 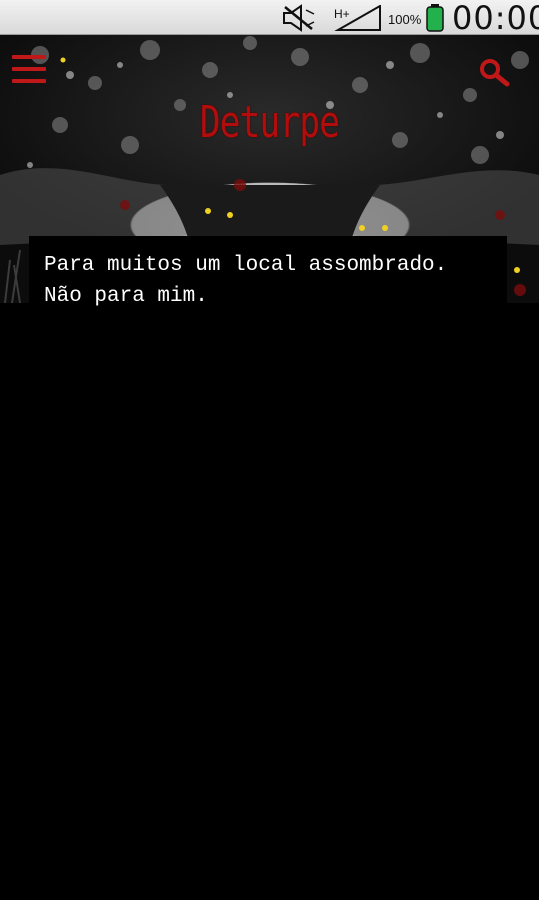 What do you see at coordinates (269, 18) in the screenshot?
I see `status-bar: H+ 100% 00:00` at bounding box center [269, 18].